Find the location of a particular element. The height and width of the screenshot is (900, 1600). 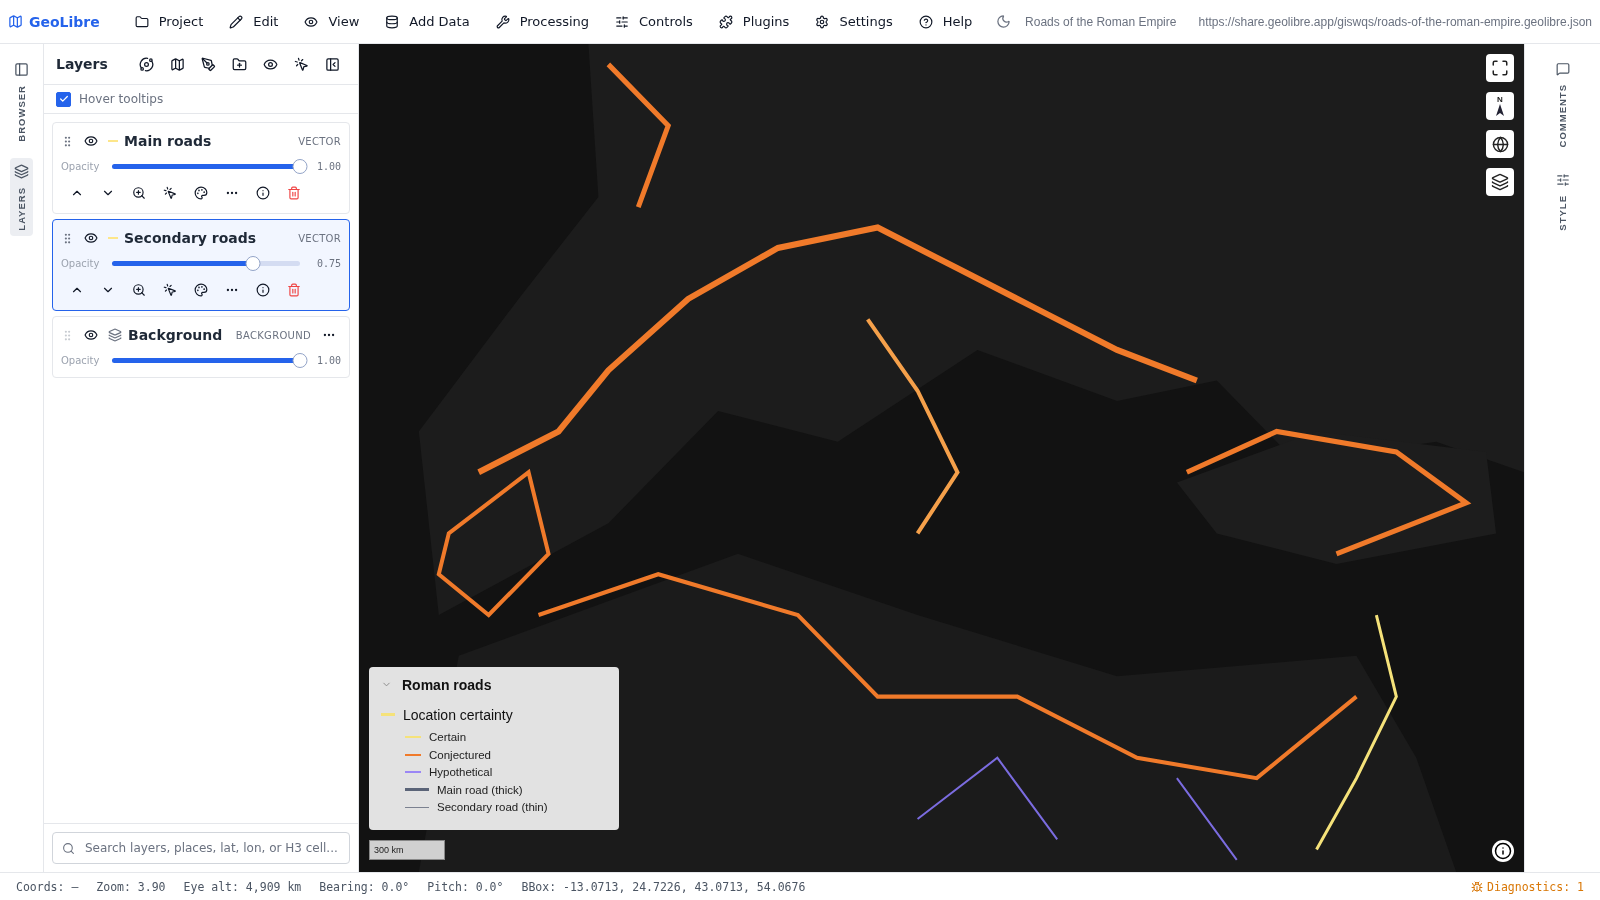

folder-icon is located at coordinates (141, 21).